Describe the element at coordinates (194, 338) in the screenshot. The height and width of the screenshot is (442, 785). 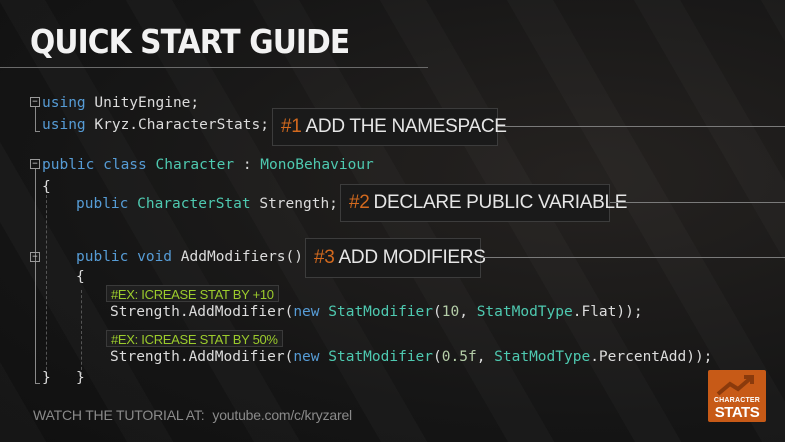
I see `example-tag-percent: #EX: ICREASE STAT BY 50%` at that location.